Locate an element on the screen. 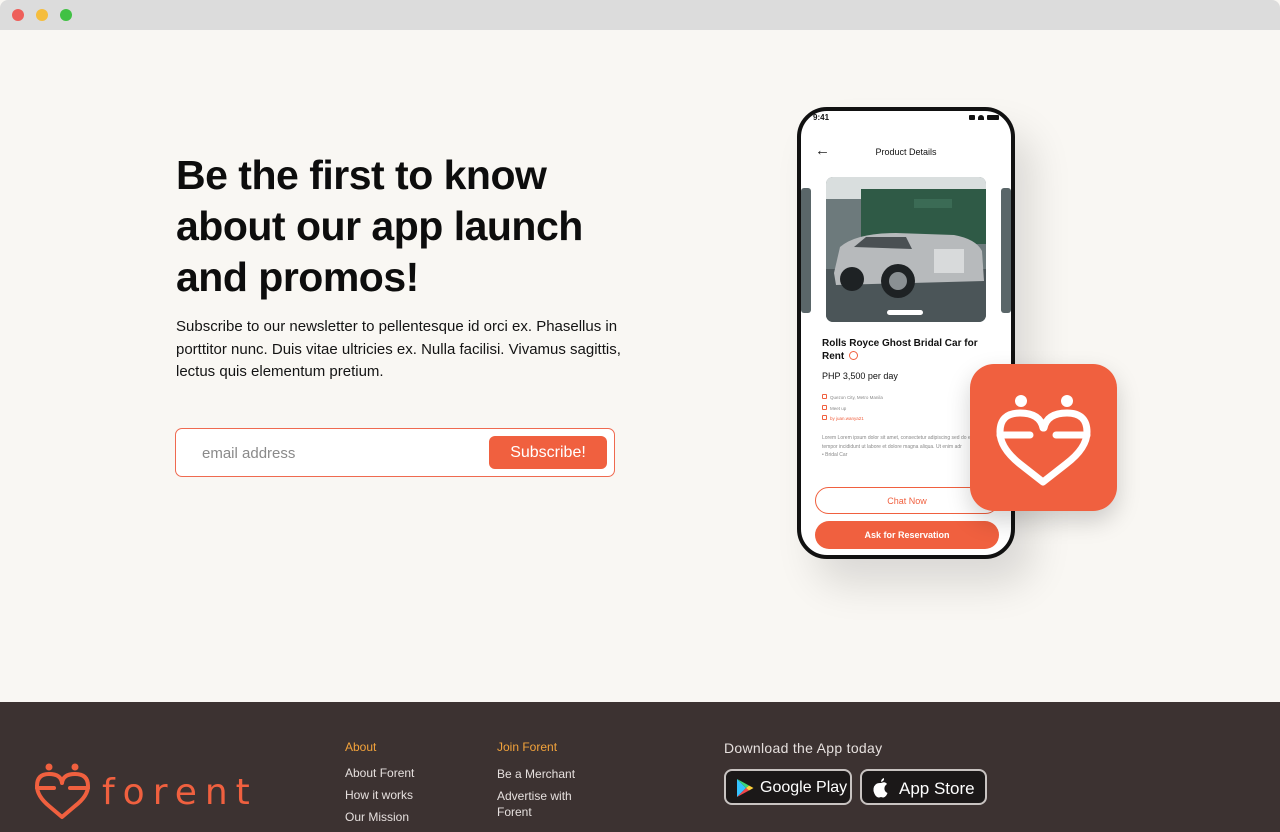  phone-header: ← Product Details is located at coordinates (906, 151).